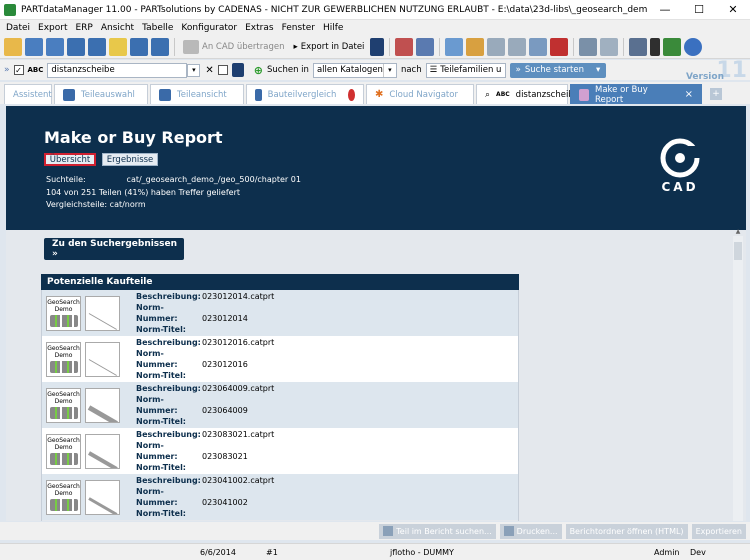 Image resolution: width=750 pixels, height=560 pixels. What do you see at coordinates (298, 28) in the screenshot?
I see `menu-fenster: Fenster` at bounding box center [298, 28].